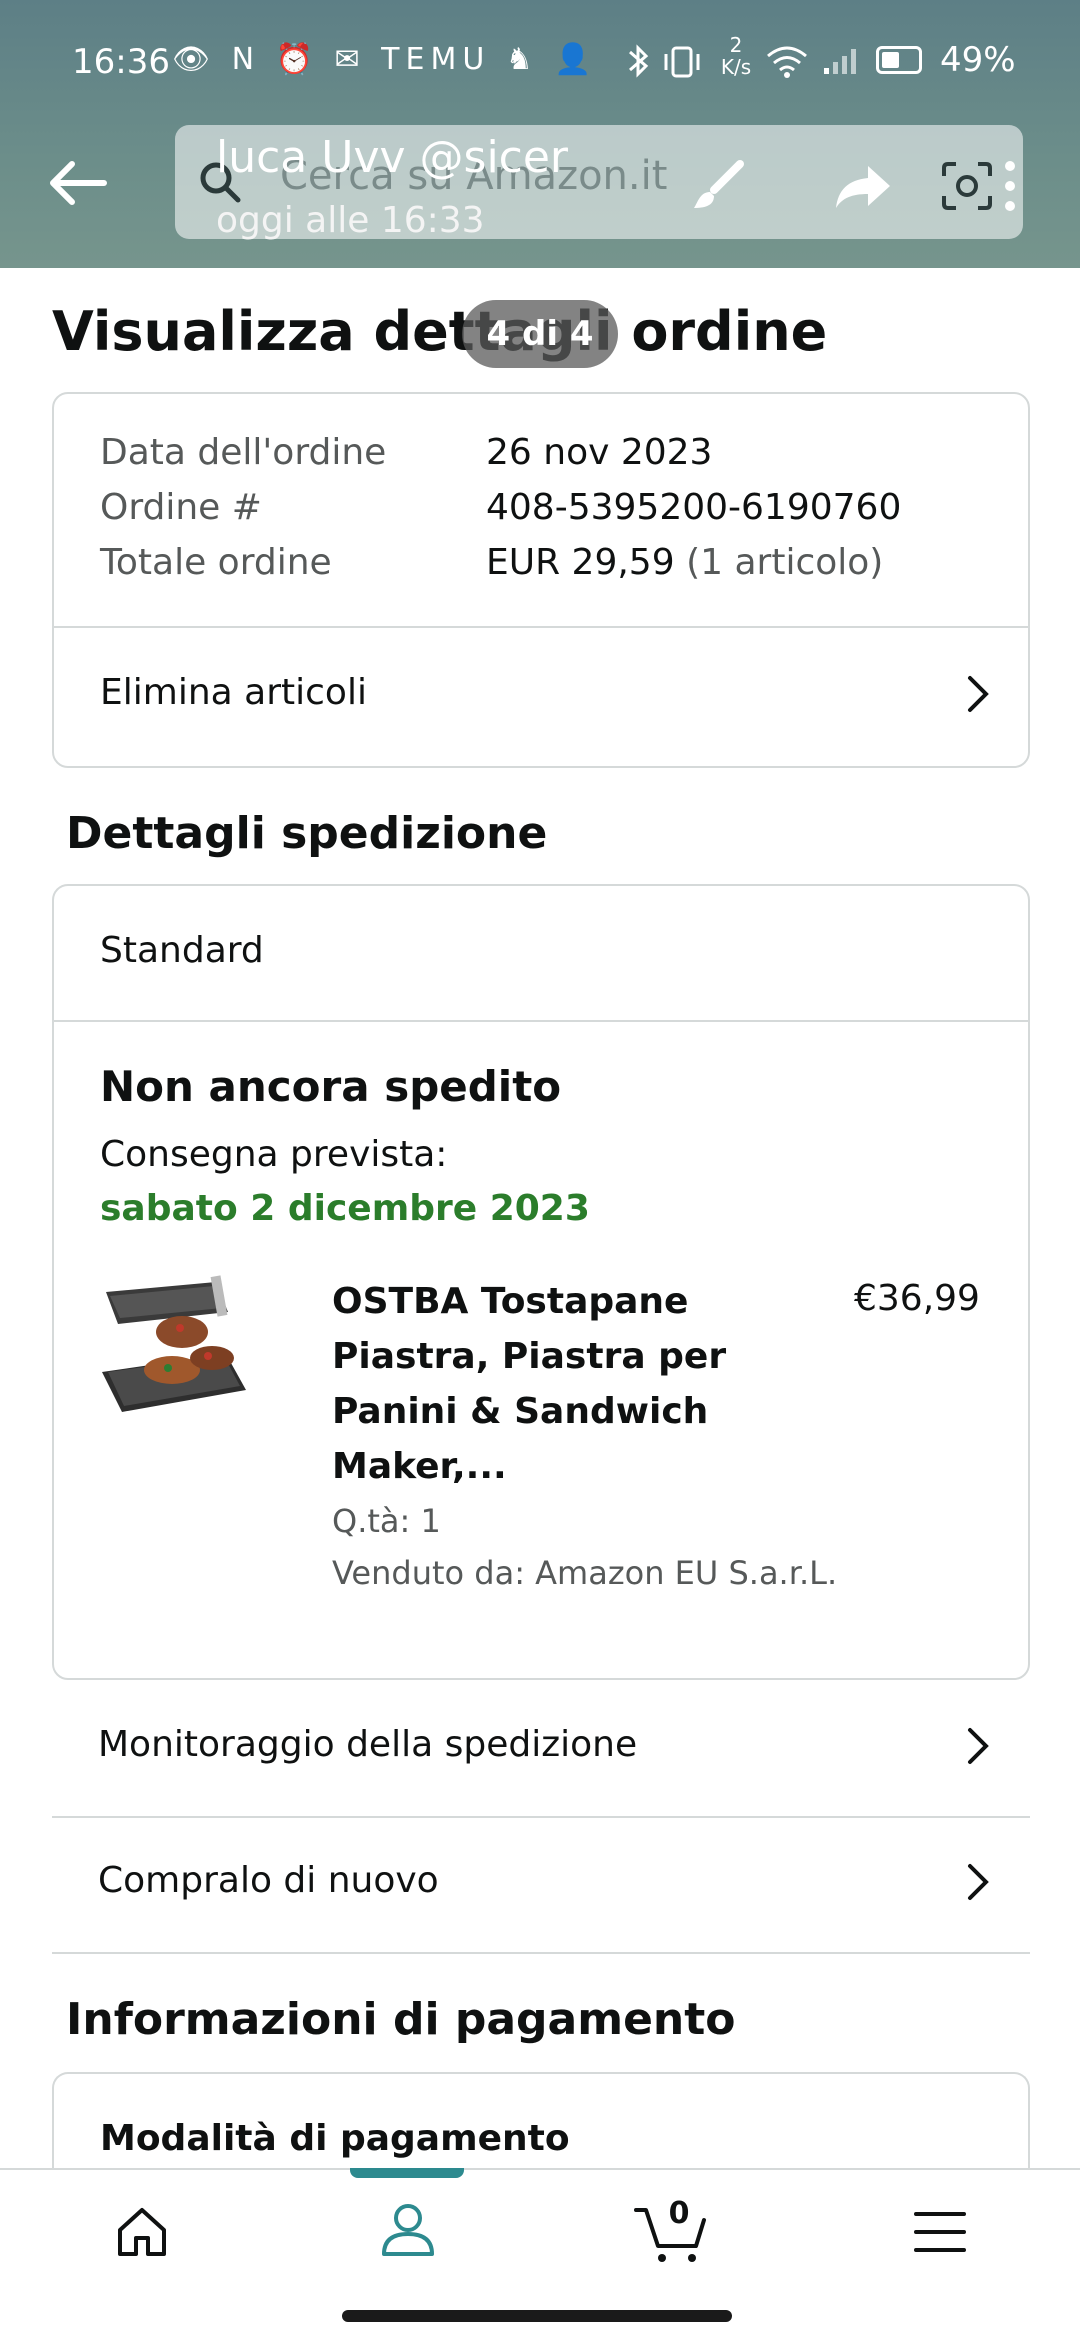 The image size is (1080, 2342). What do you see at coordinates (407, 2173) in the screenshot?
I see `active-tab-indicator` at bounding box center [407, 2173].